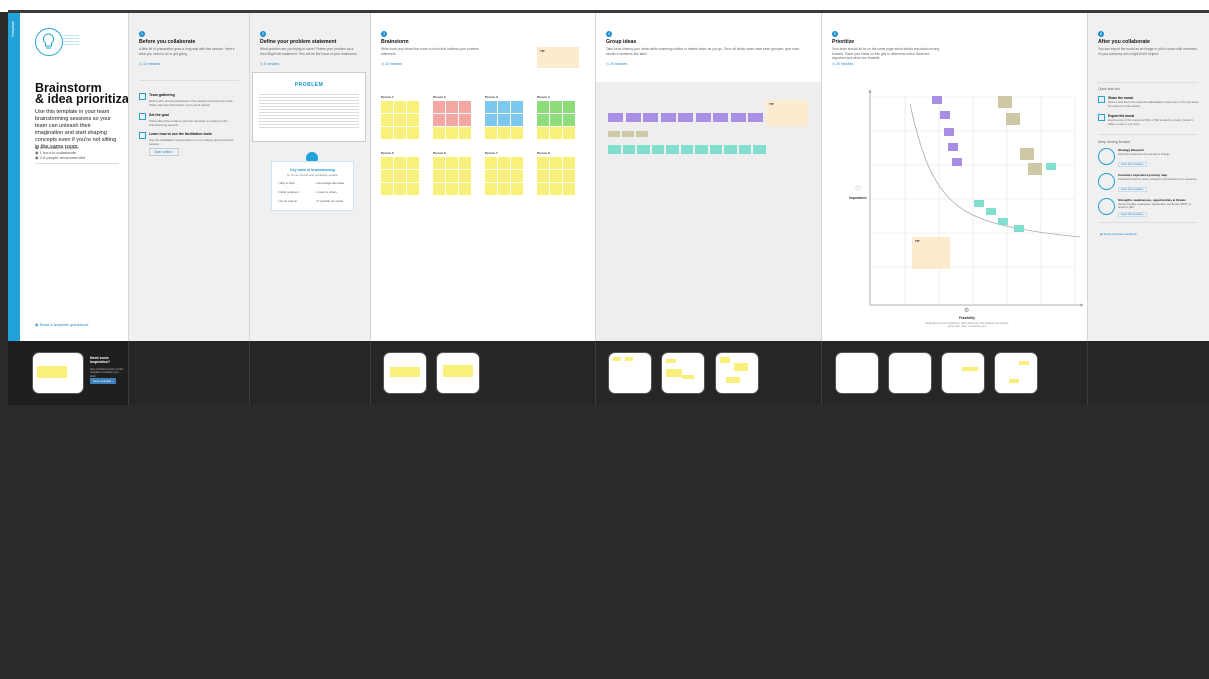 This screenshot has height=679, width=1209. Describe the element at coordinates (931, 253) in the screenshot. I see `prioritize-tip-card: TIP` at that location.